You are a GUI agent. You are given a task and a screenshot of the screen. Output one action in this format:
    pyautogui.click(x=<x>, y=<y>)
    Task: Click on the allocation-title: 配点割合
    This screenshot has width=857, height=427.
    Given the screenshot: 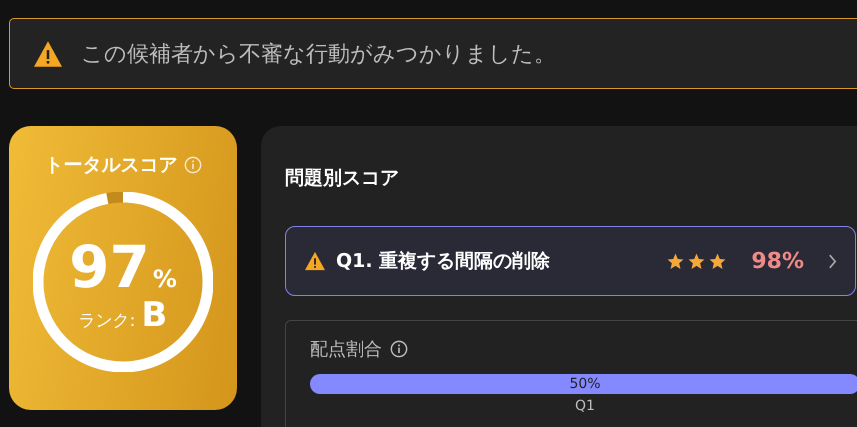 What is the action you would take?
    pyautogui.click(x=346, y=349)
    